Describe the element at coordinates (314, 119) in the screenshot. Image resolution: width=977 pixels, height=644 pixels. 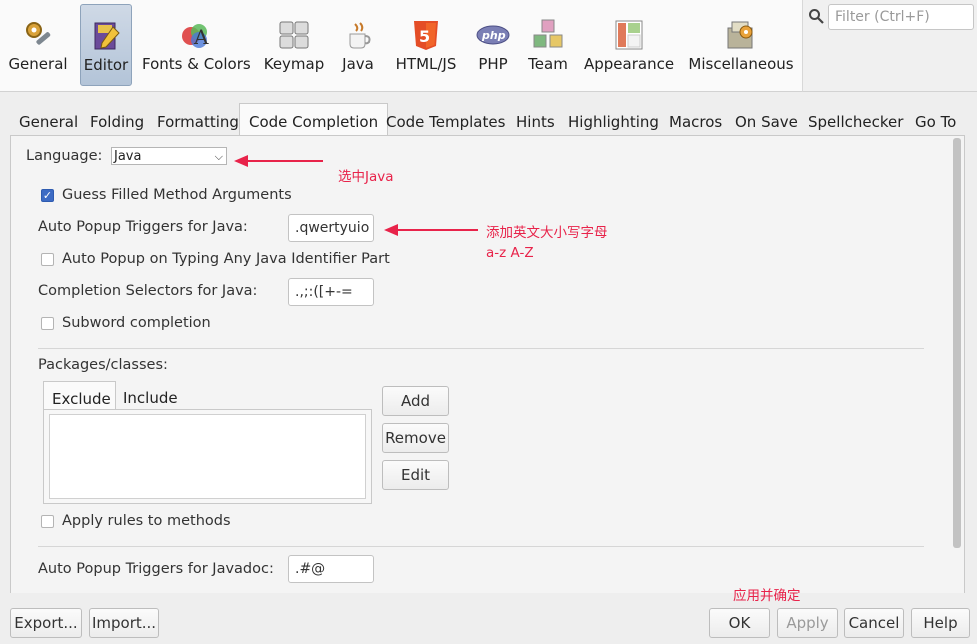
I see `tab-code-completion: Code Completion` at that location.